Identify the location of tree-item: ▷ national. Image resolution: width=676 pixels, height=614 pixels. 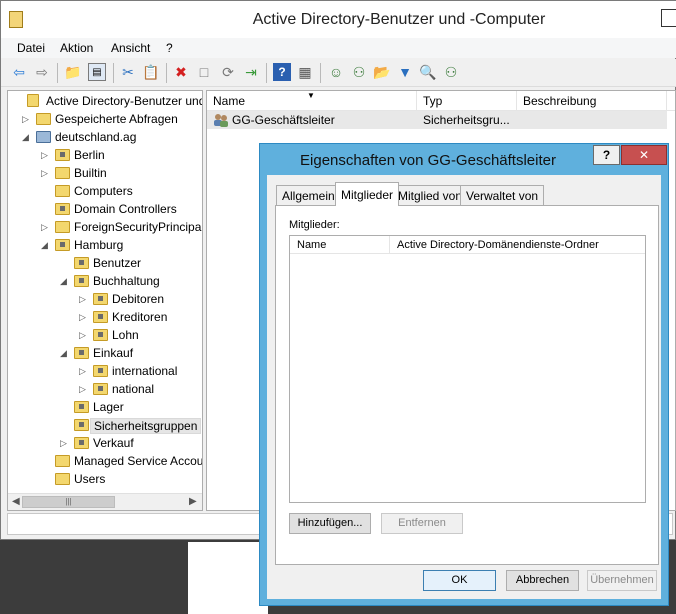
(105, 389).